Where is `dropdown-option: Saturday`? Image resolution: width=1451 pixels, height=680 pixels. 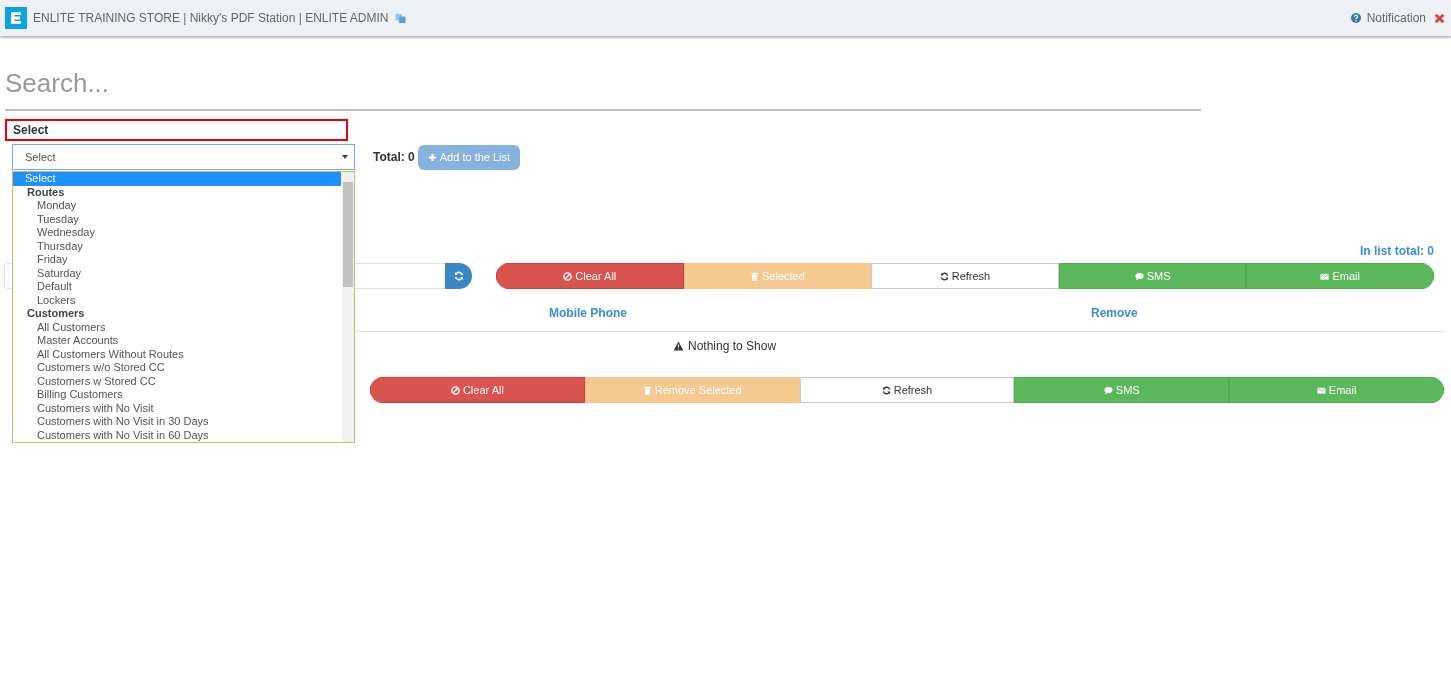
dropdown-option: Saturday is located at coordinates (177, 273).